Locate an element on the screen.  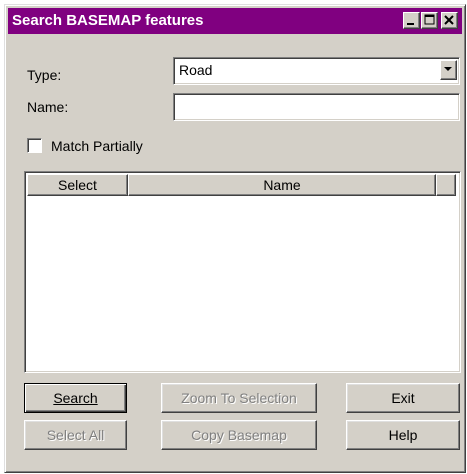
exit-button-label: Exit is located at coordinates (403, 398).